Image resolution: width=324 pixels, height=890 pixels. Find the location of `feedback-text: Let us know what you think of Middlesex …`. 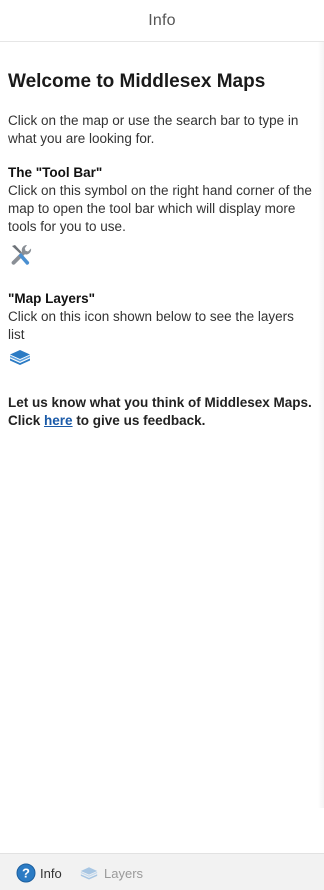

feedback-text: Let us know what you think of Middlesex … is located at coordinates (161, 412).